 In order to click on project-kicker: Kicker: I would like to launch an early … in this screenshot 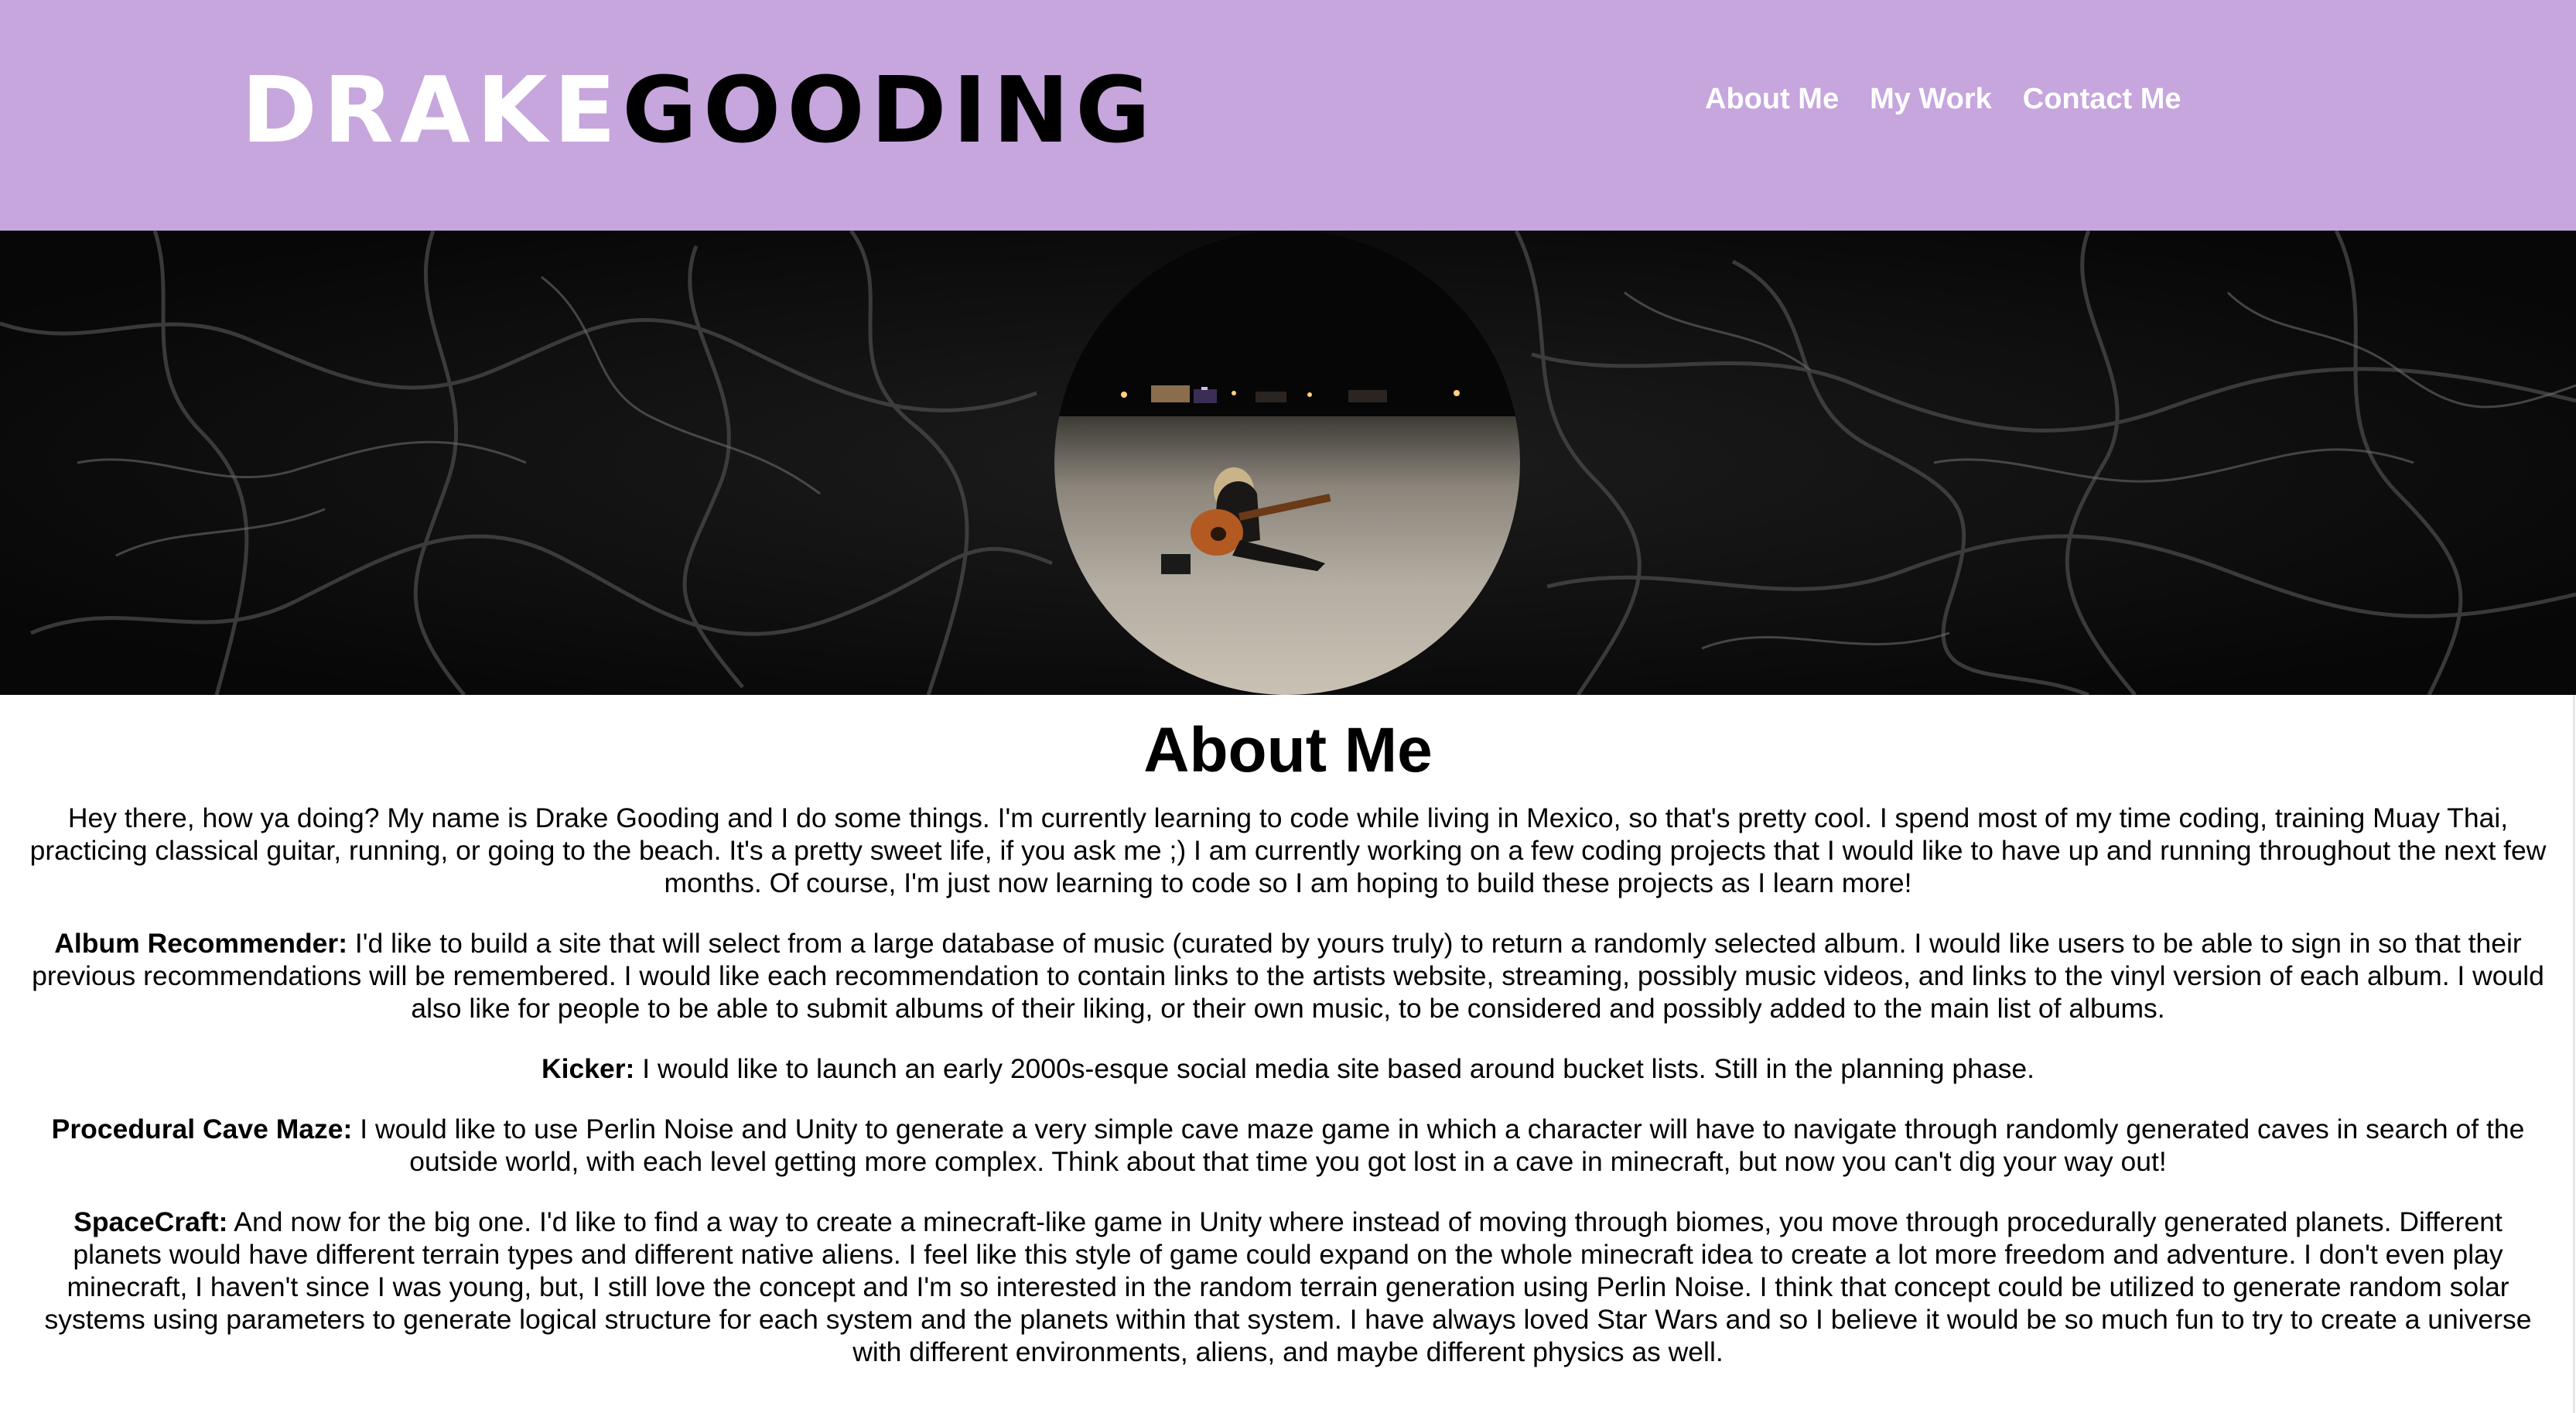, I will do `click(1288, 1069)`.